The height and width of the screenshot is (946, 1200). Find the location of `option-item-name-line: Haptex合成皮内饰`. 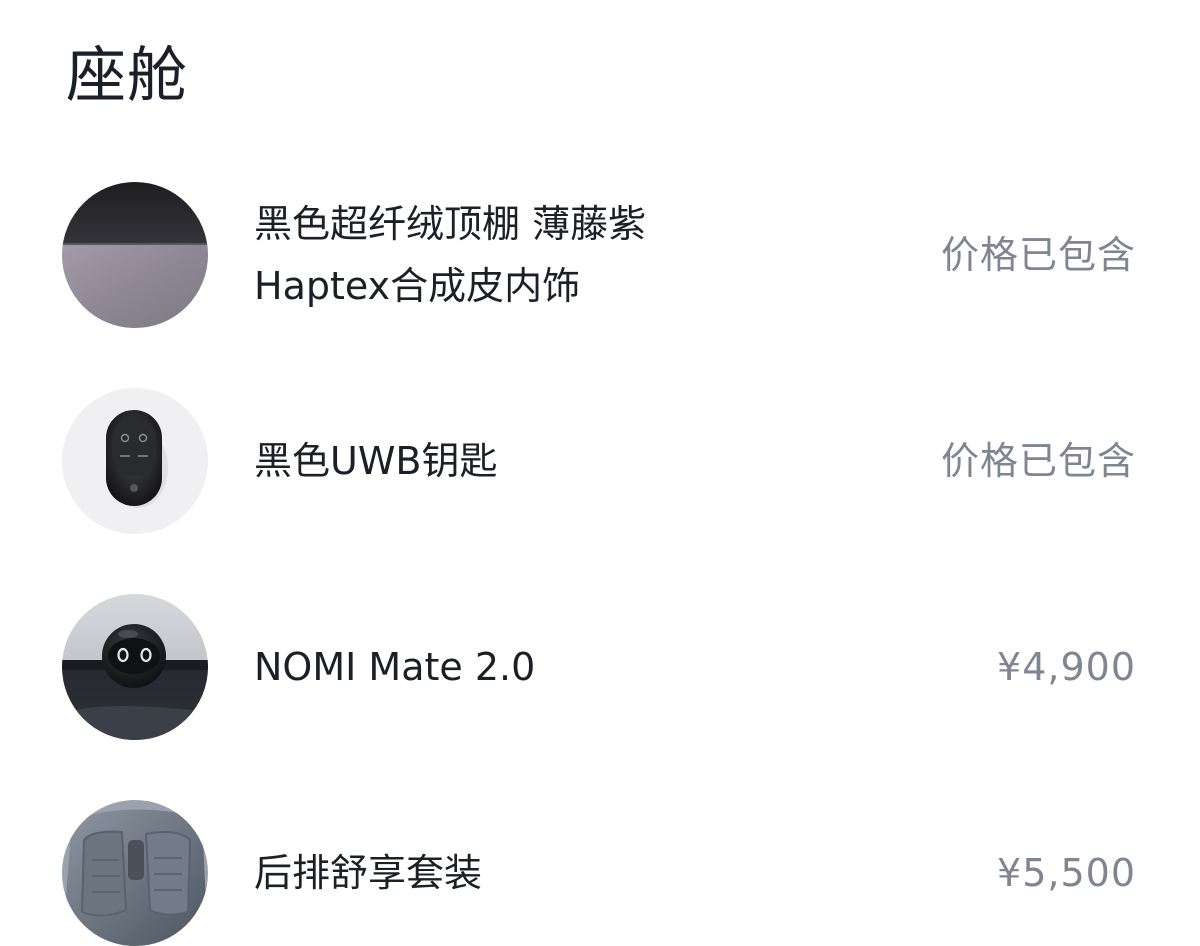

option-item-name-line: Haptex合成皮内饰 is located at coordinates (417, 286).